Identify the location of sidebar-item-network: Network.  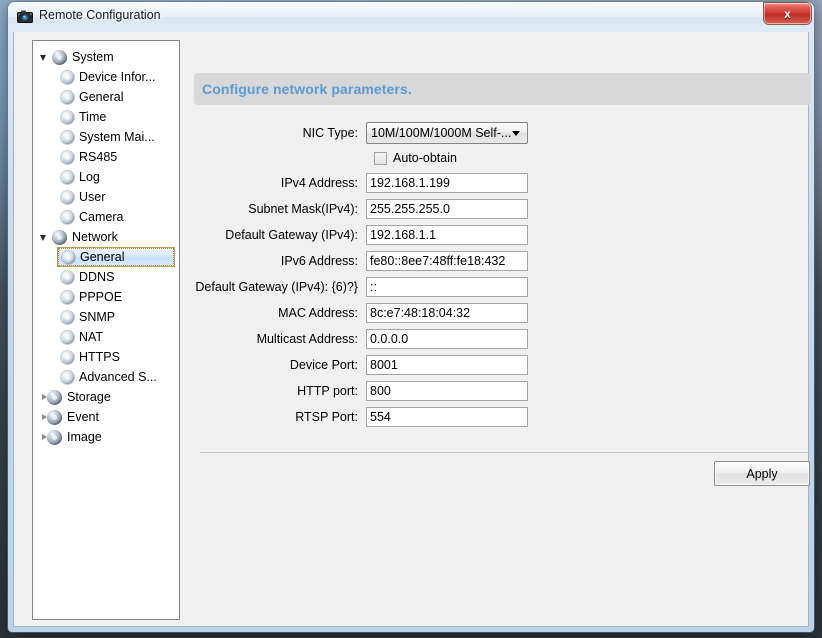
(106, 237).